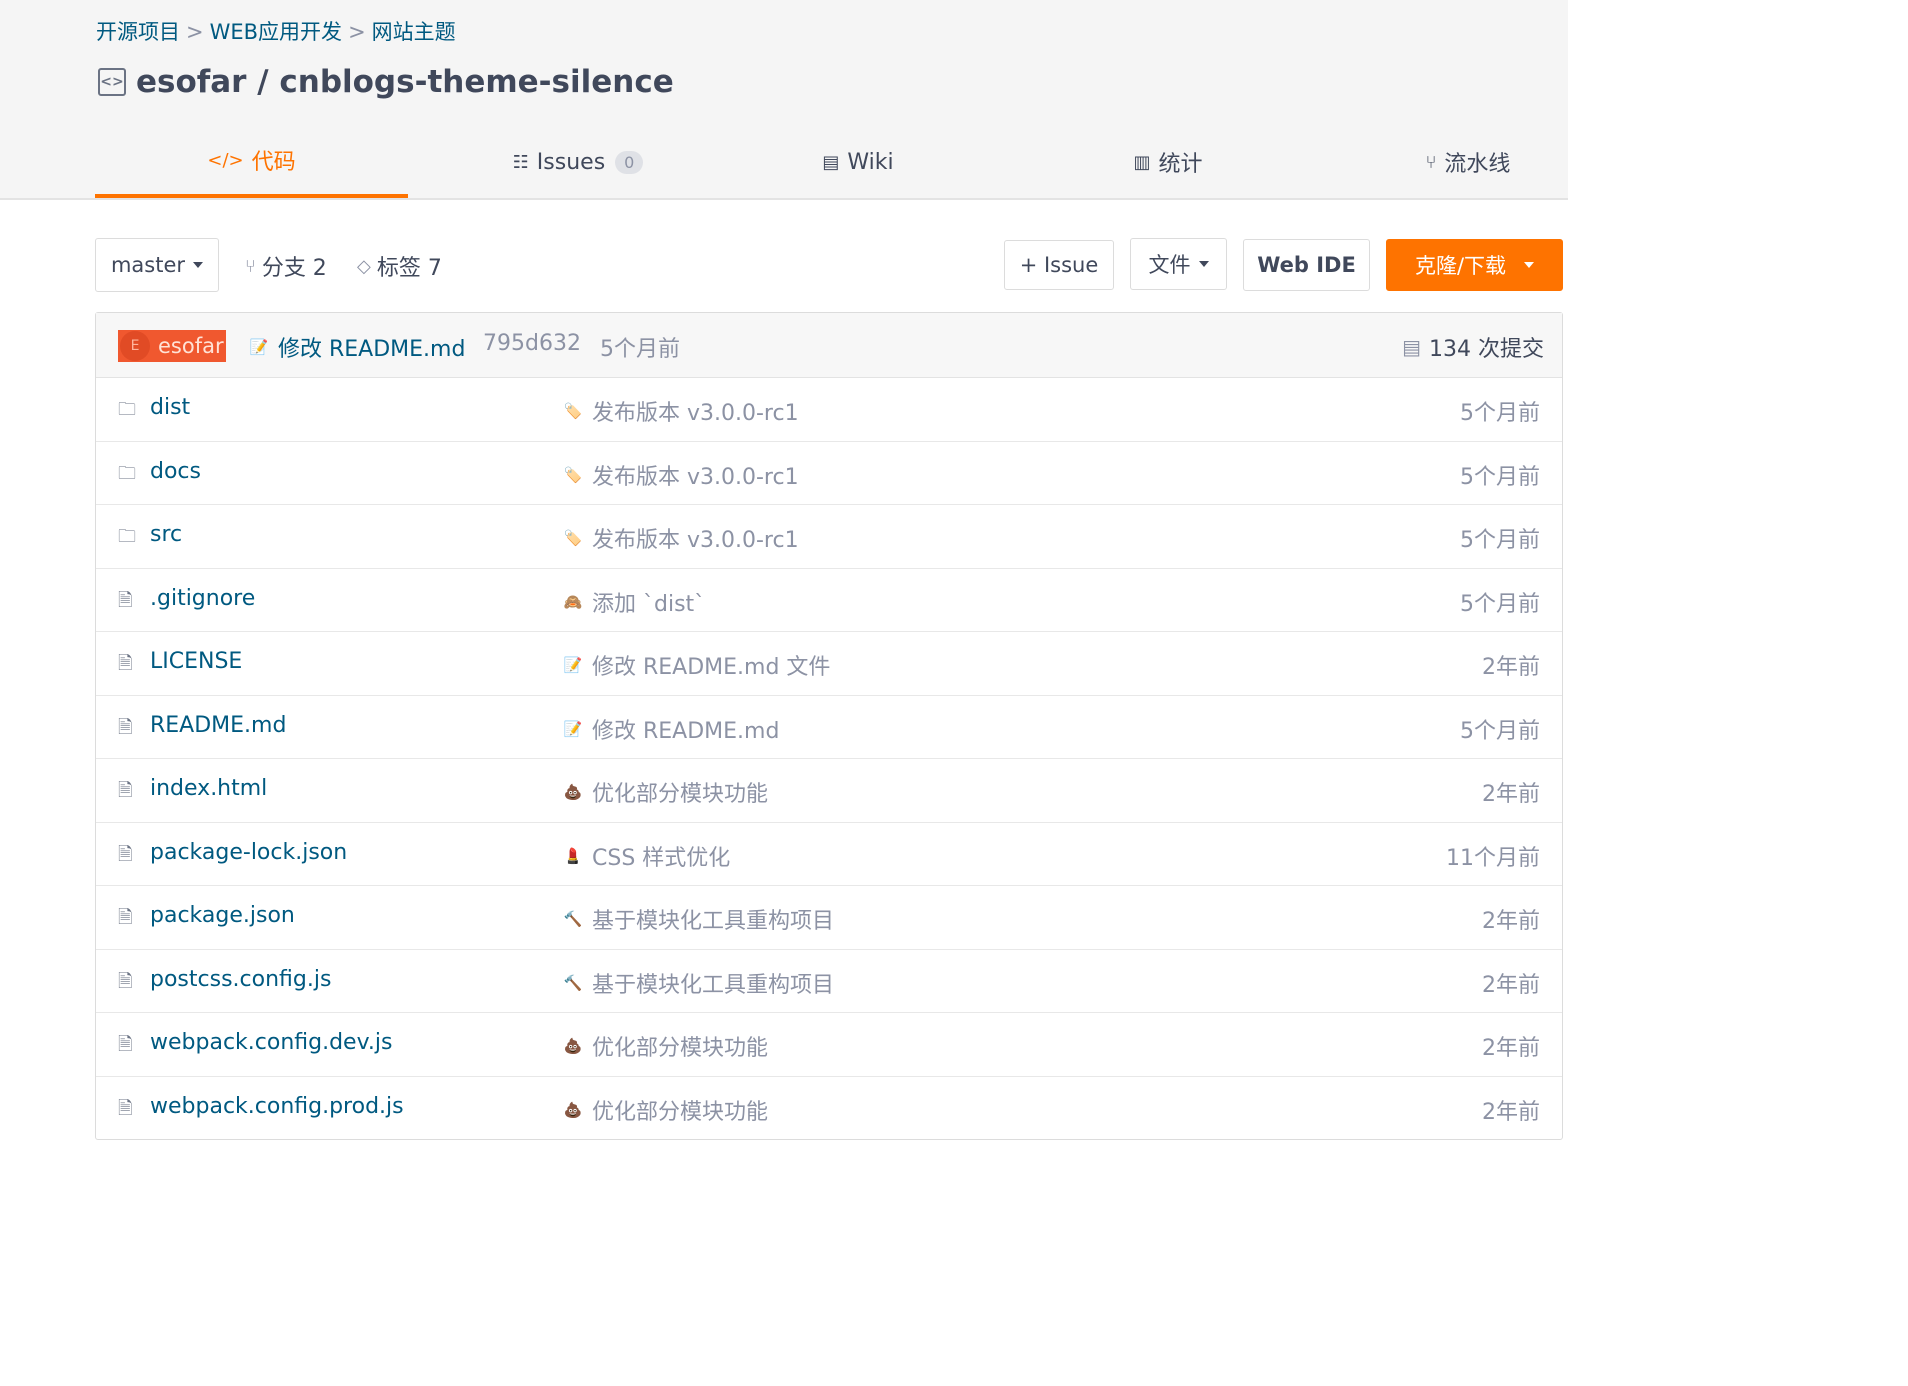 Image resolution: width=1908 pixels, height=1386 pixels. What do you see at coordinates (1477, 164) in the screenshot?
I see `tab-pipeline-label: 流水线` at bounding box center [1477, 164].